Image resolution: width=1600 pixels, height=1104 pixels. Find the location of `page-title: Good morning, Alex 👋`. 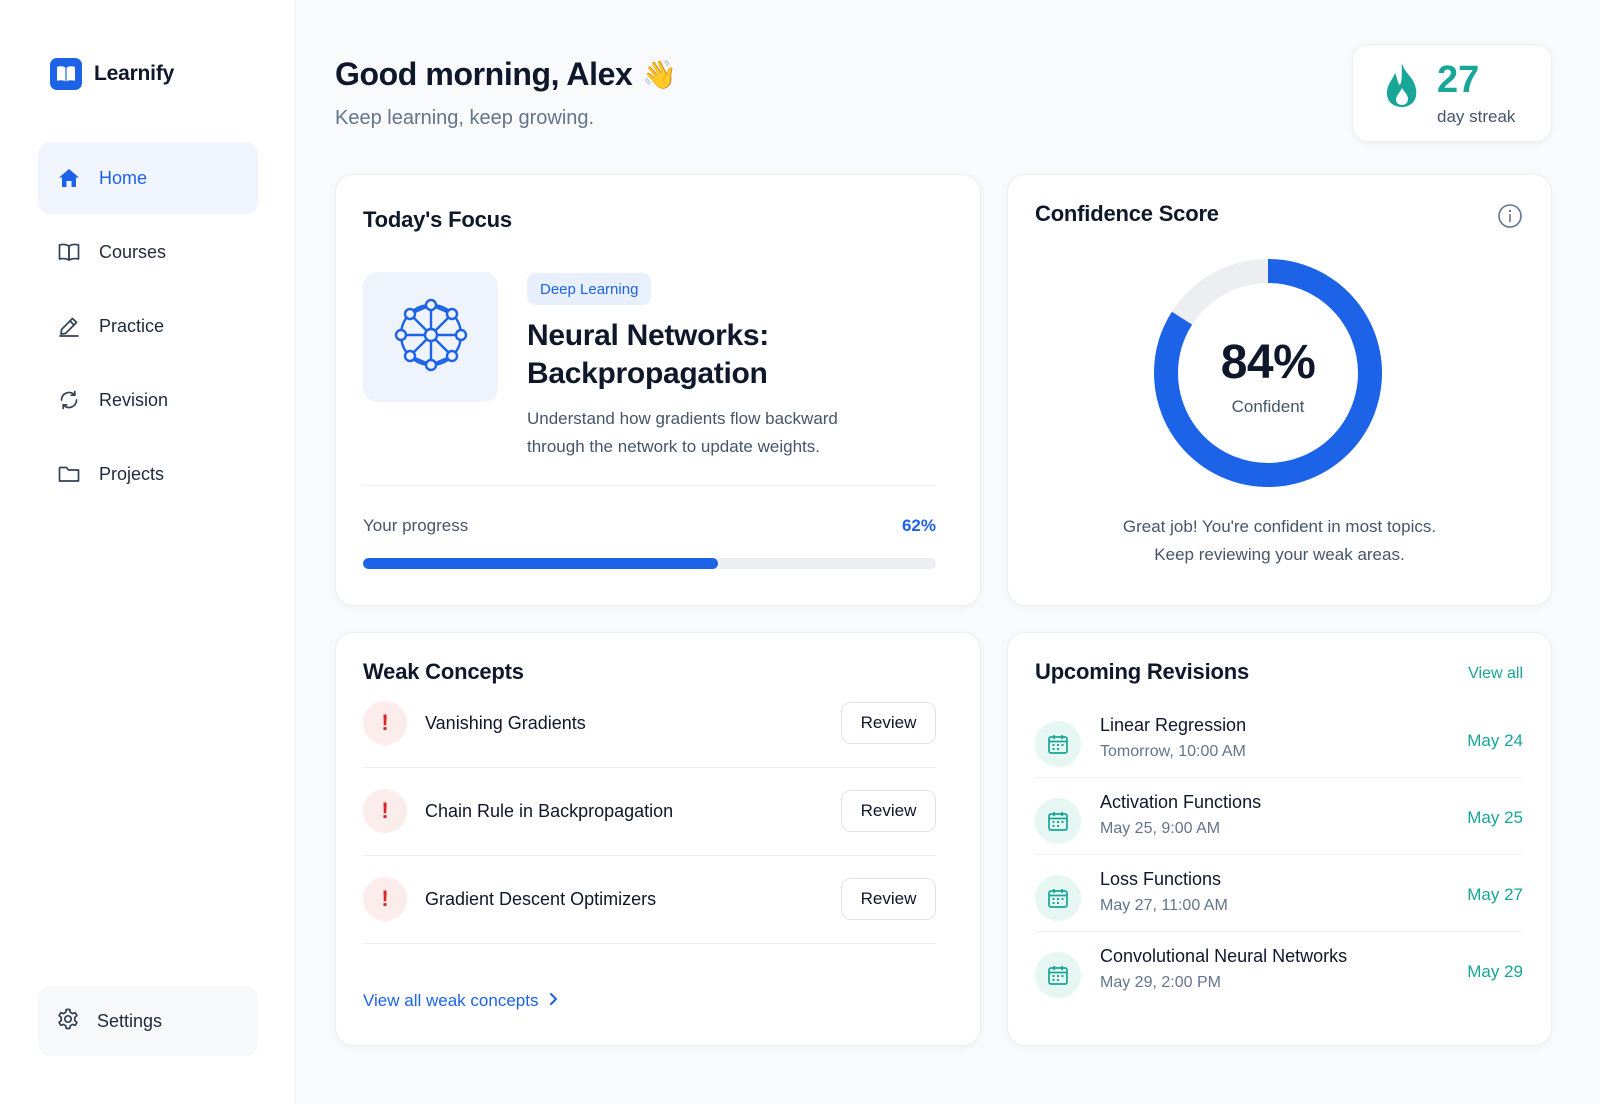

page-title: Good morning, Alex 👋 is located at coordinates (506, 74).